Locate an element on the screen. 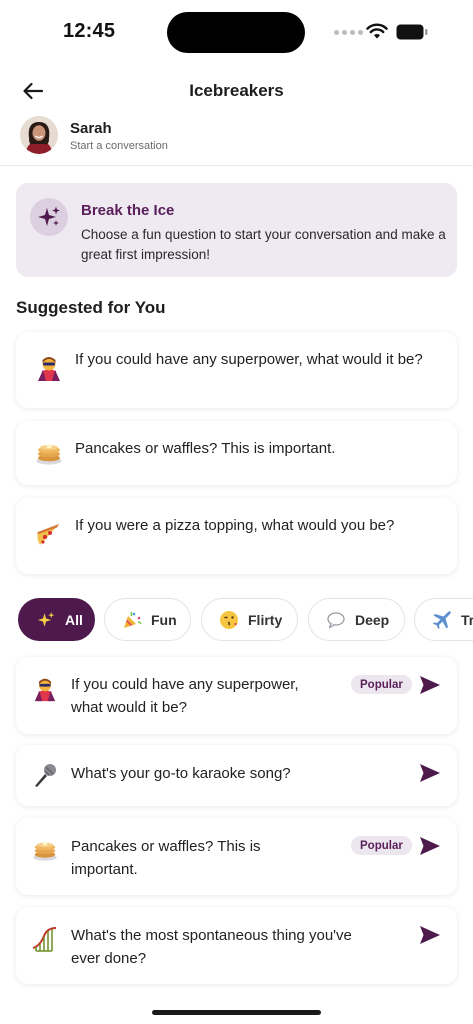 The width and height of the screenshot is (473, 1024). microphone-icon is located at coordinates (45, 775).